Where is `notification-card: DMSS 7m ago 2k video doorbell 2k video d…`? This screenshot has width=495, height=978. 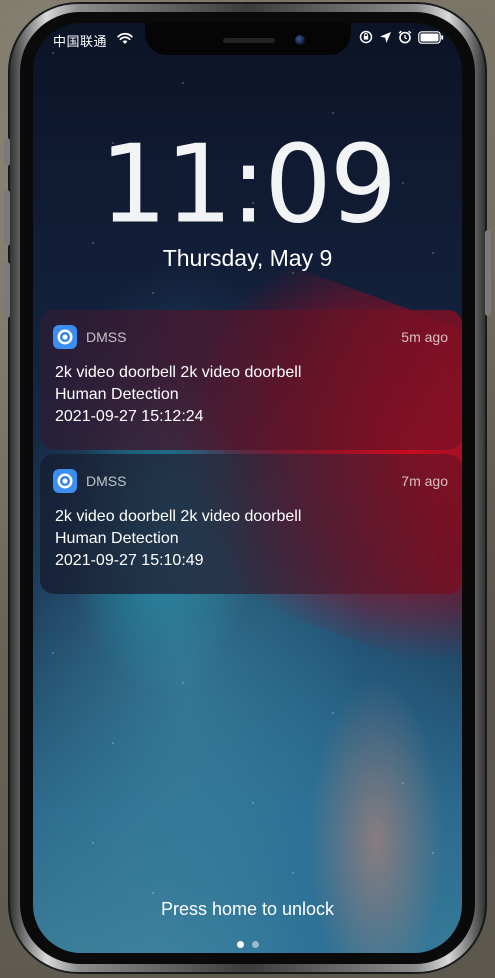 notification-card: DMSS 7m ago 2k video doorbell 2k video d… is located at coordinates (251, 524).